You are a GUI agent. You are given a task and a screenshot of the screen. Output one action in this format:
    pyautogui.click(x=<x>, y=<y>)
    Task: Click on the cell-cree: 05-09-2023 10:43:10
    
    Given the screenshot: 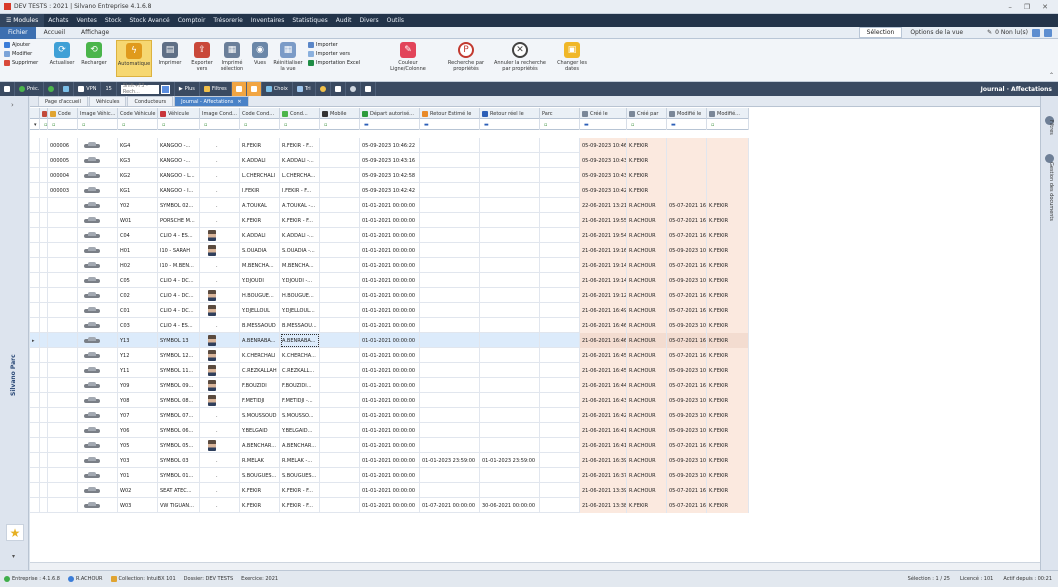 What is the action you would take?
    pyautogui.click(x=603, y=175)
    